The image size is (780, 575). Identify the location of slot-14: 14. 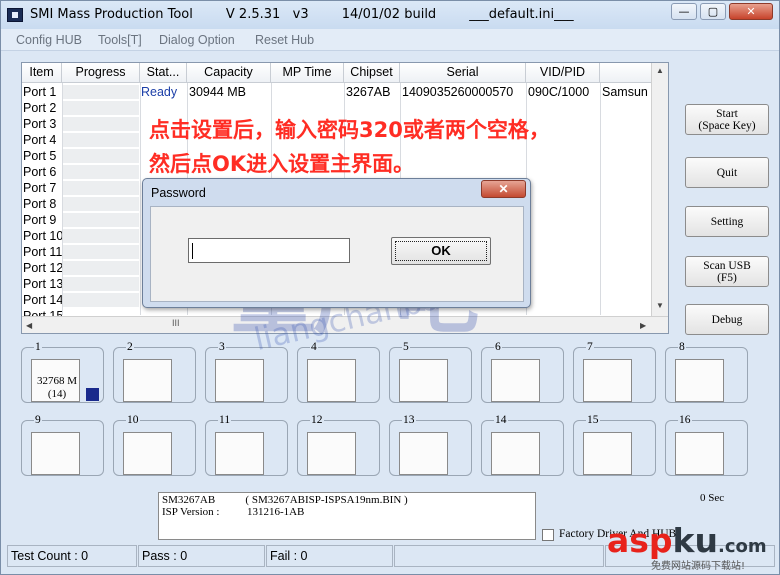
(522, 445).